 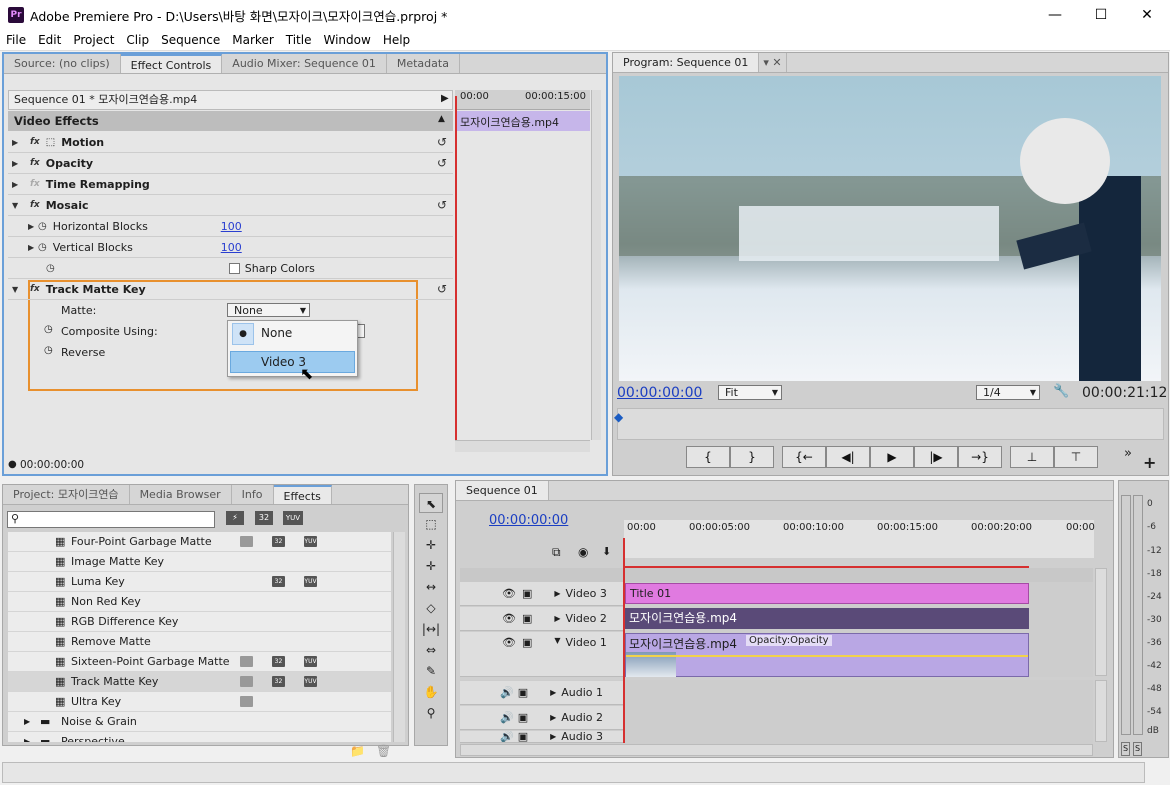 What do you see at coordinates (980, 457) in the screenshot?
I see `go-to-out-button: →}` at bounding box center [980, 457].